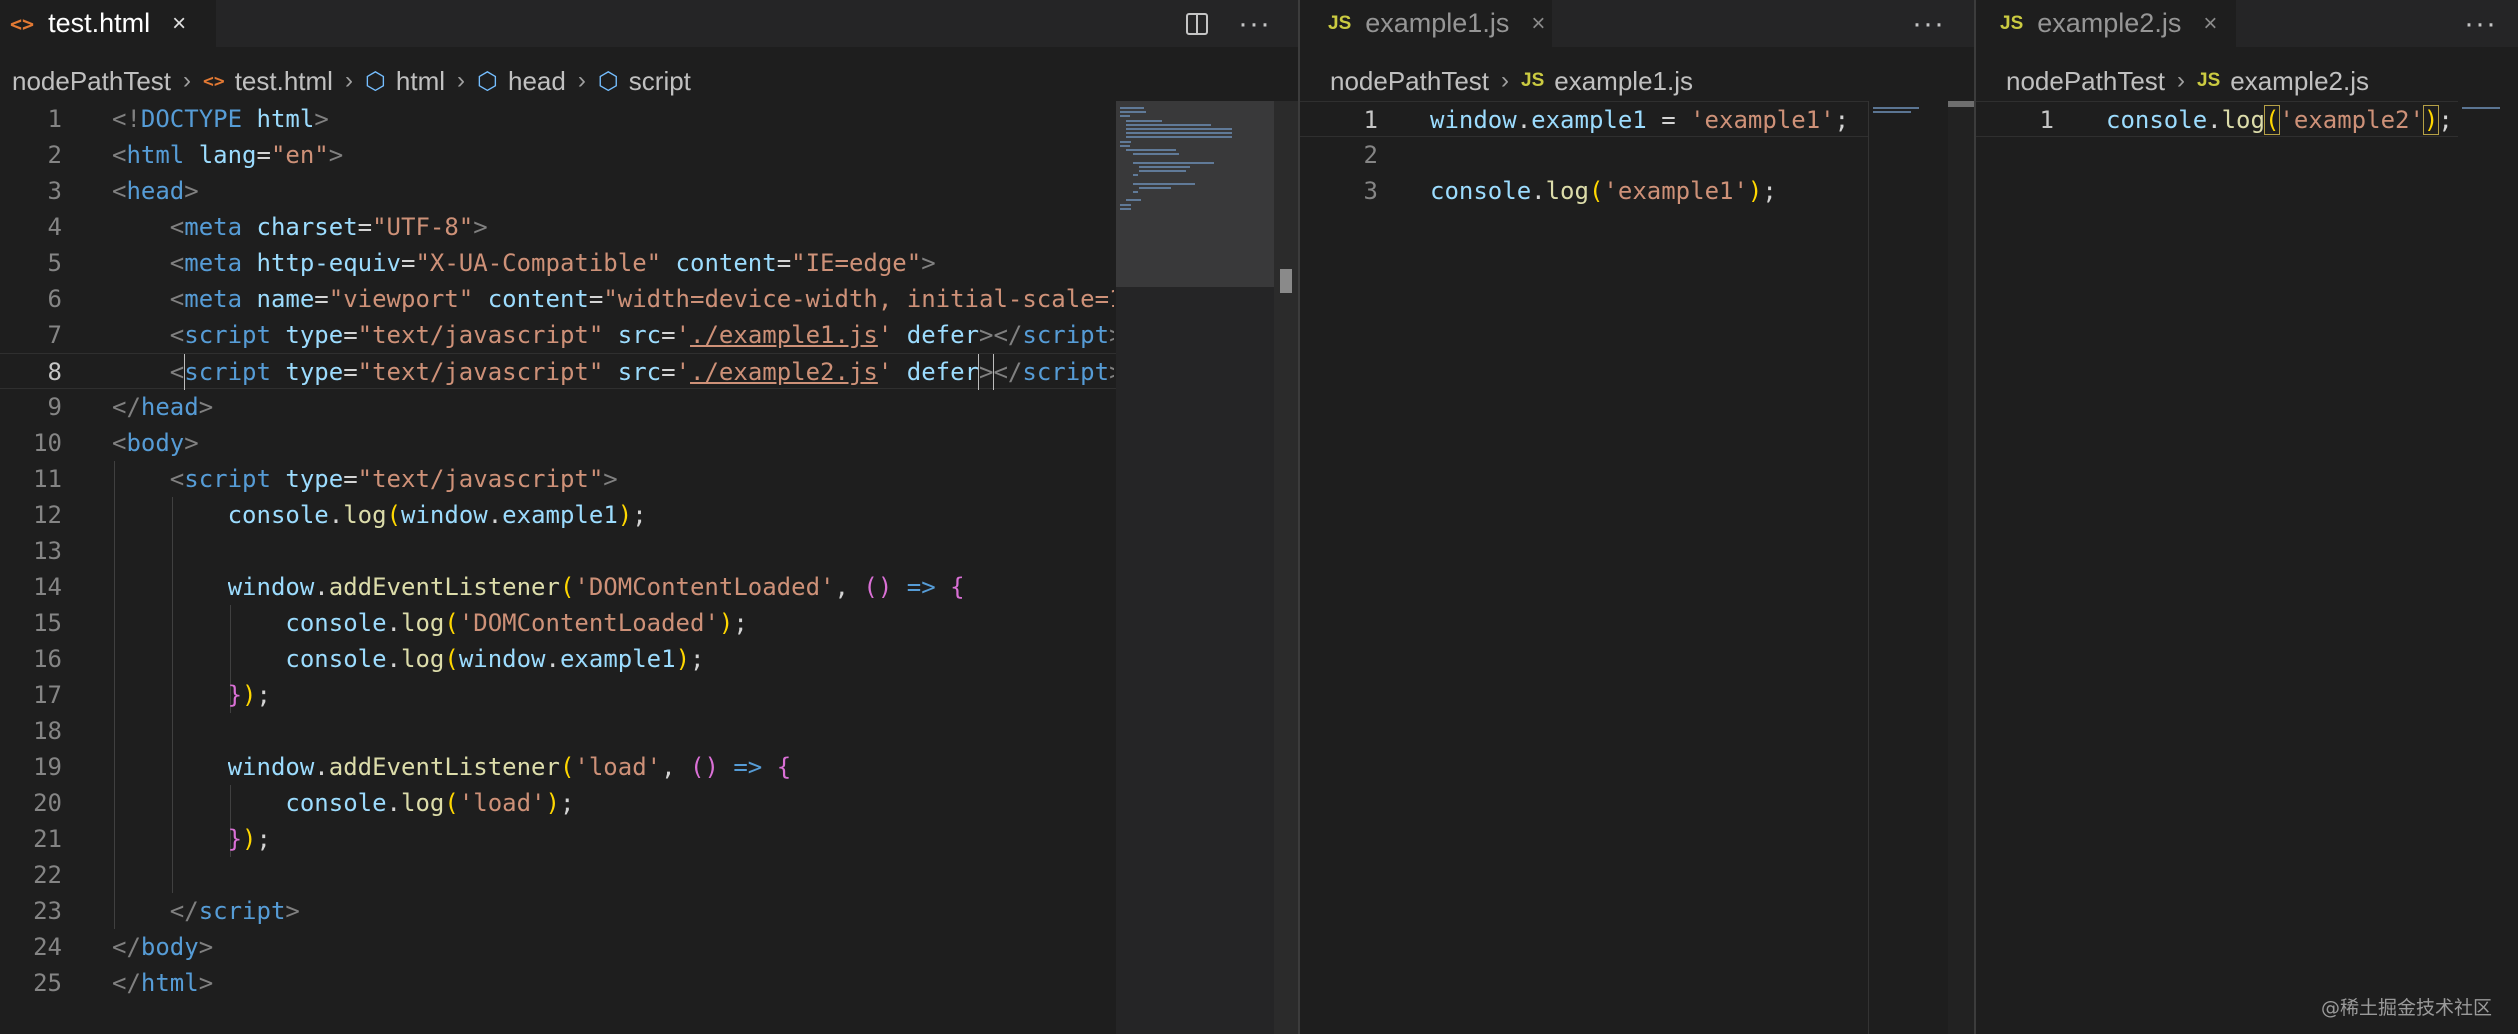  Describe the element at coordinates (878, 587) in the screenshot. I see `code-token: ()` at that location.